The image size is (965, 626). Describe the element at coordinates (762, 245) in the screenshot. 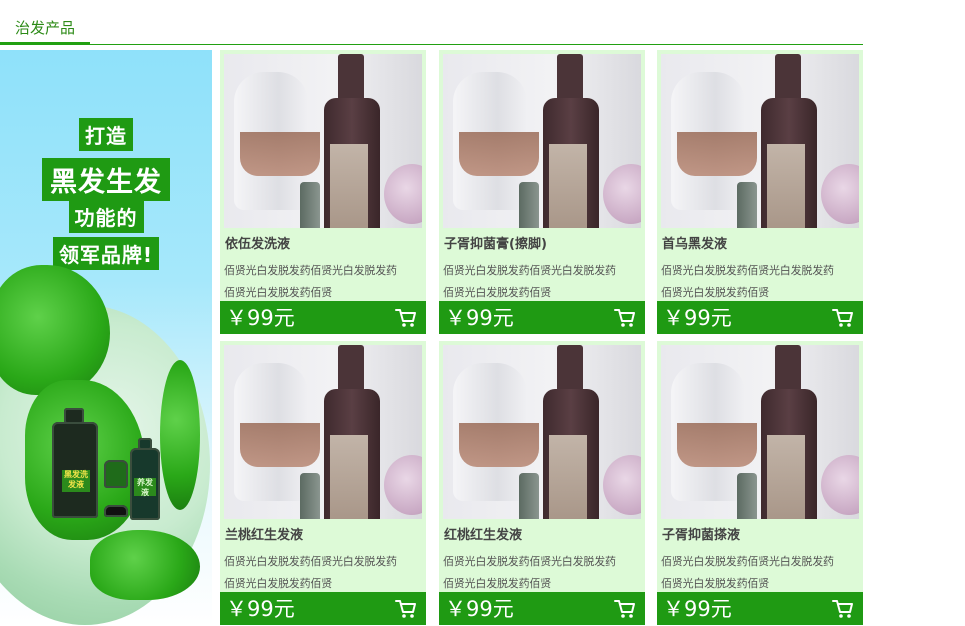

I see `product-name: 首乌黑发液` at that location.